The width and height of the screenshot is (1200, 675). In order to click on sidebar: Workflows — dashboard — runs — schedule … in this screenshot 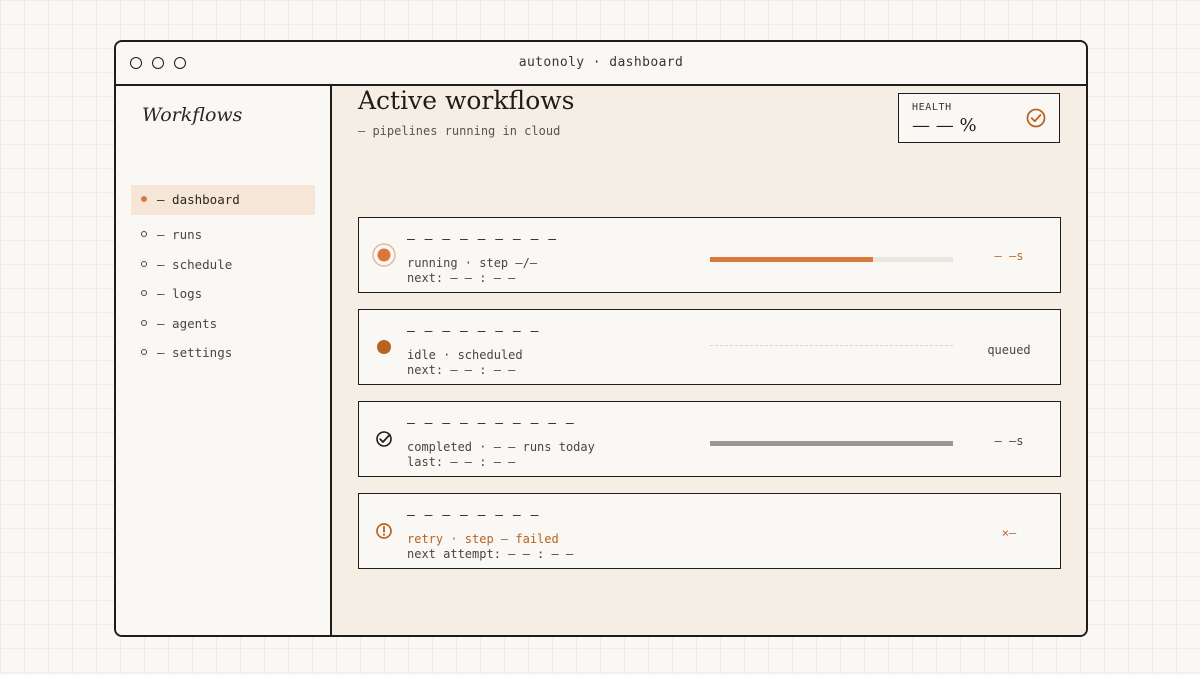, I will do `click(224, 360)`.